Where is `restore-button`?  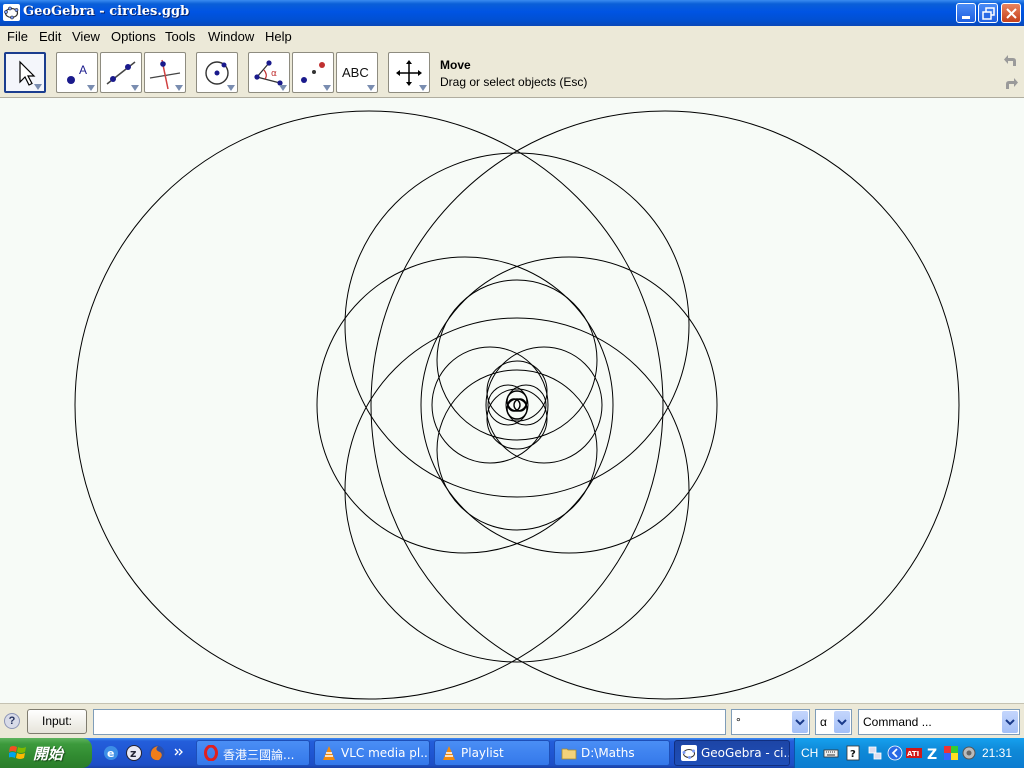
restore-button is located at coordinates (988, 13).